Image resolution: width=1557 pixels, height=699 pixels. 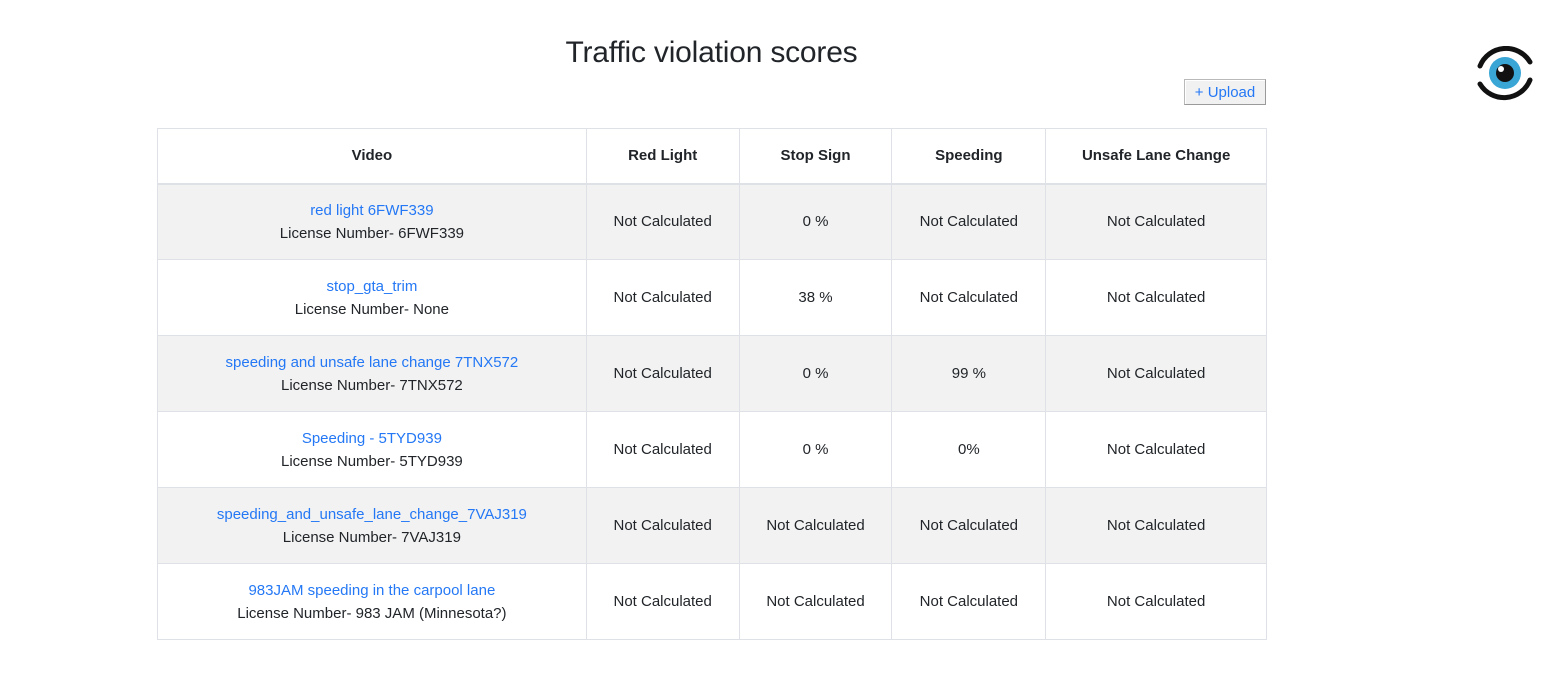 I want to click on license-number: License Number- 7TNX572, so click(x=372, y=385).